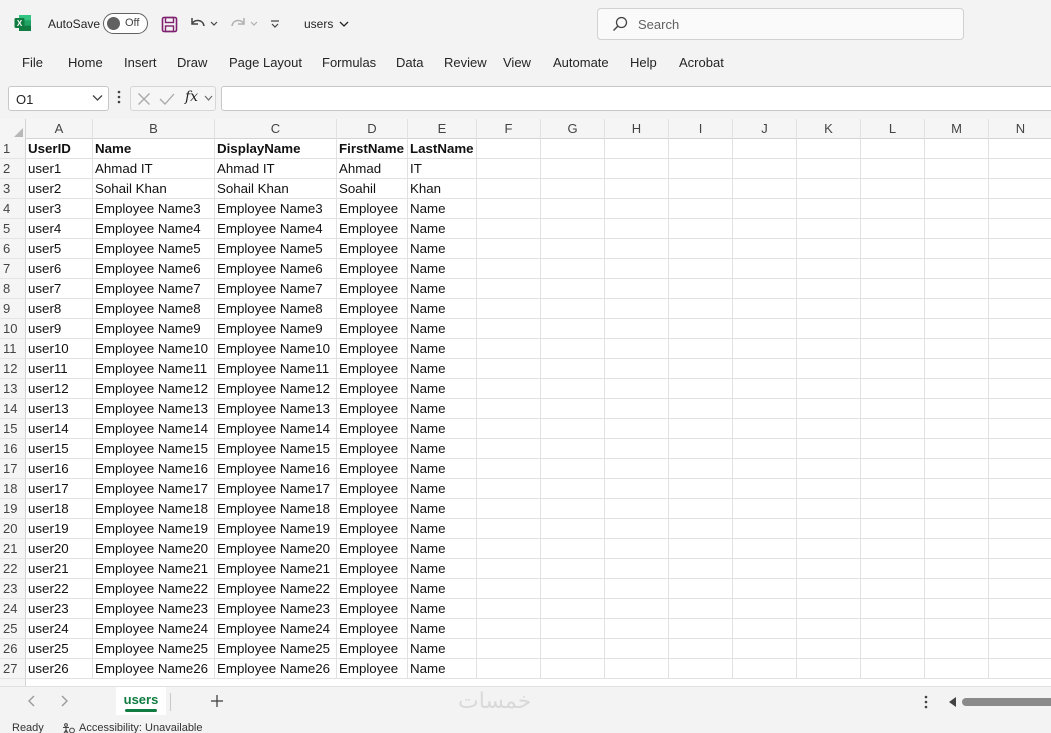  I want to click on row-header: 1, so click(13, 149).